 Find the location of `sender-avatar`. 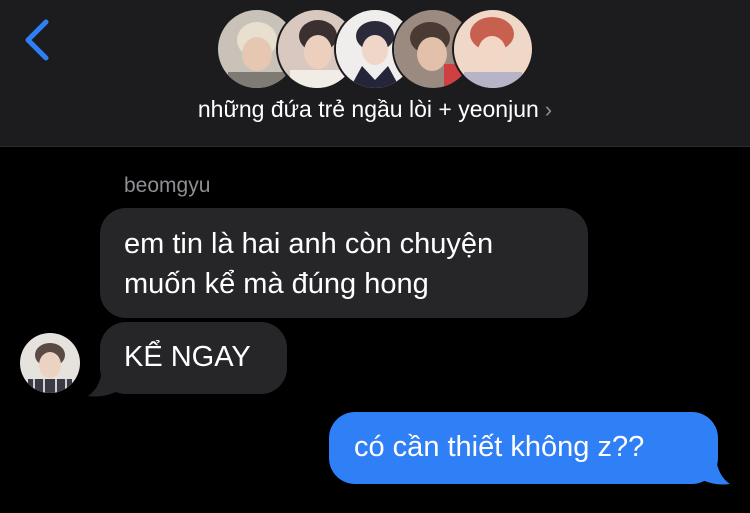

sender-avatar is located at coordinates (50, 363).